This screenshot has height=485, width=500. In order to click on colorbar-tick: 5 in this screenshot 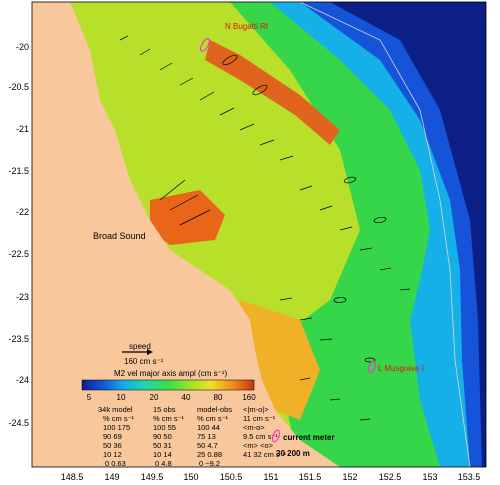, I will do `click(89, 397)`.